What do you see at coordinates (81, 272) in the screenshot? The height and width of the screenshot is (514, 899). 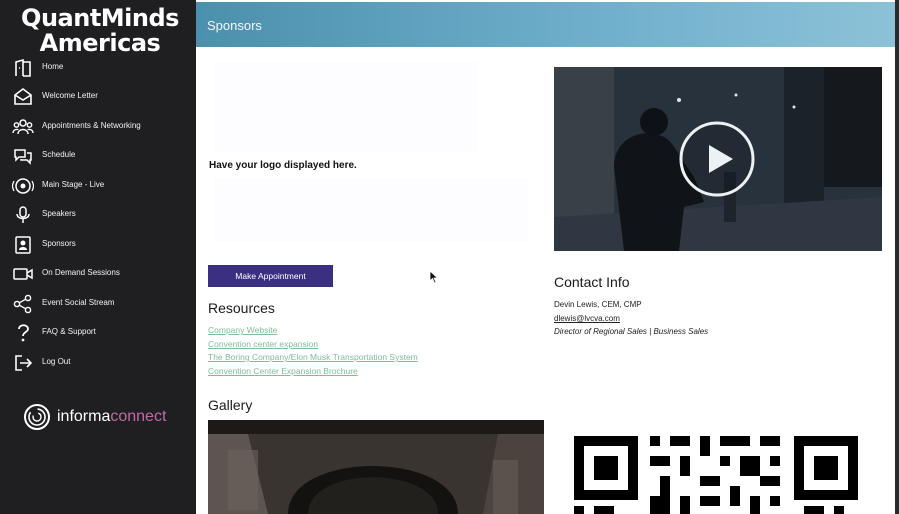 I see `sidebar-item-label: On Demand Sessions` at bounding box center [81, 272].